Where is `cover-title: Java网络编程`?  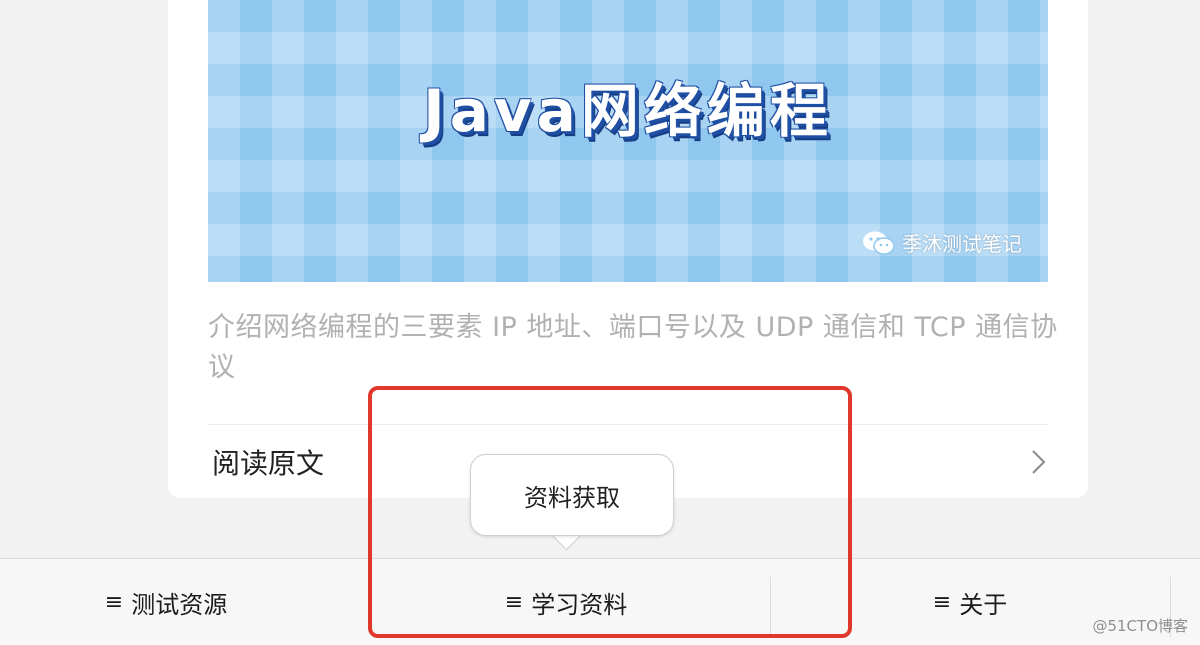
cover-title: Java网络编程 is located at coordinates (628, 111).